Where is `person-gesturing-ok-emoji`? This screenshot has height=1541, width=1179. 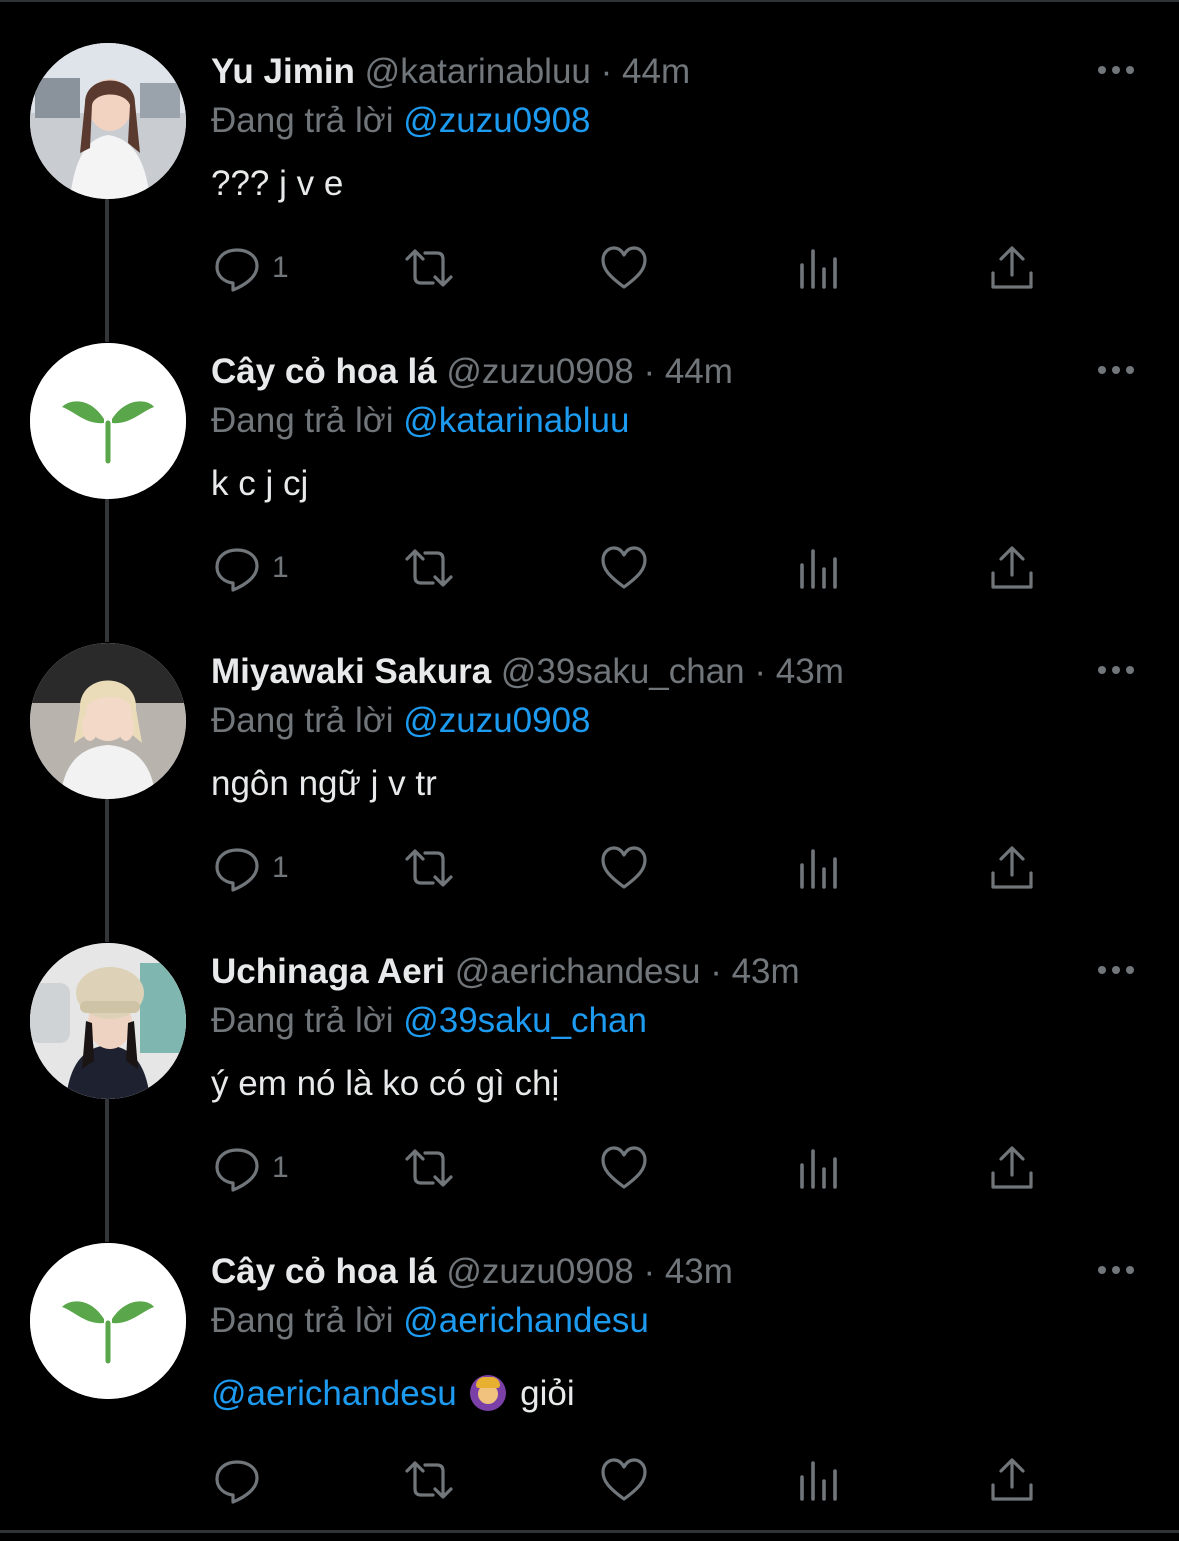
person-gesturing-ok-emoji is located at coordinates (488, 1393).